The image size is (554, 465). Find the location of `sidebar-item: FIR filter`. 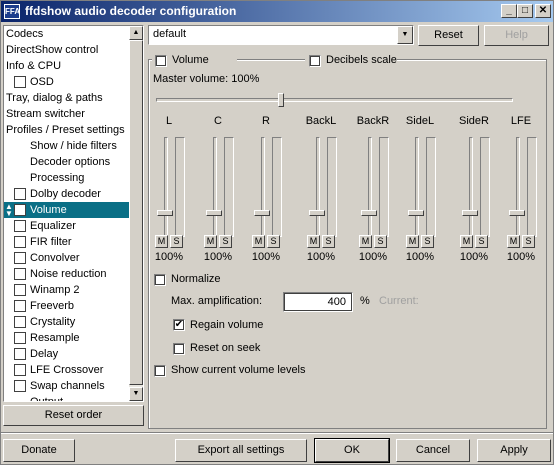

sidebar-item: FIR filter is located at coordinates (67, 242).